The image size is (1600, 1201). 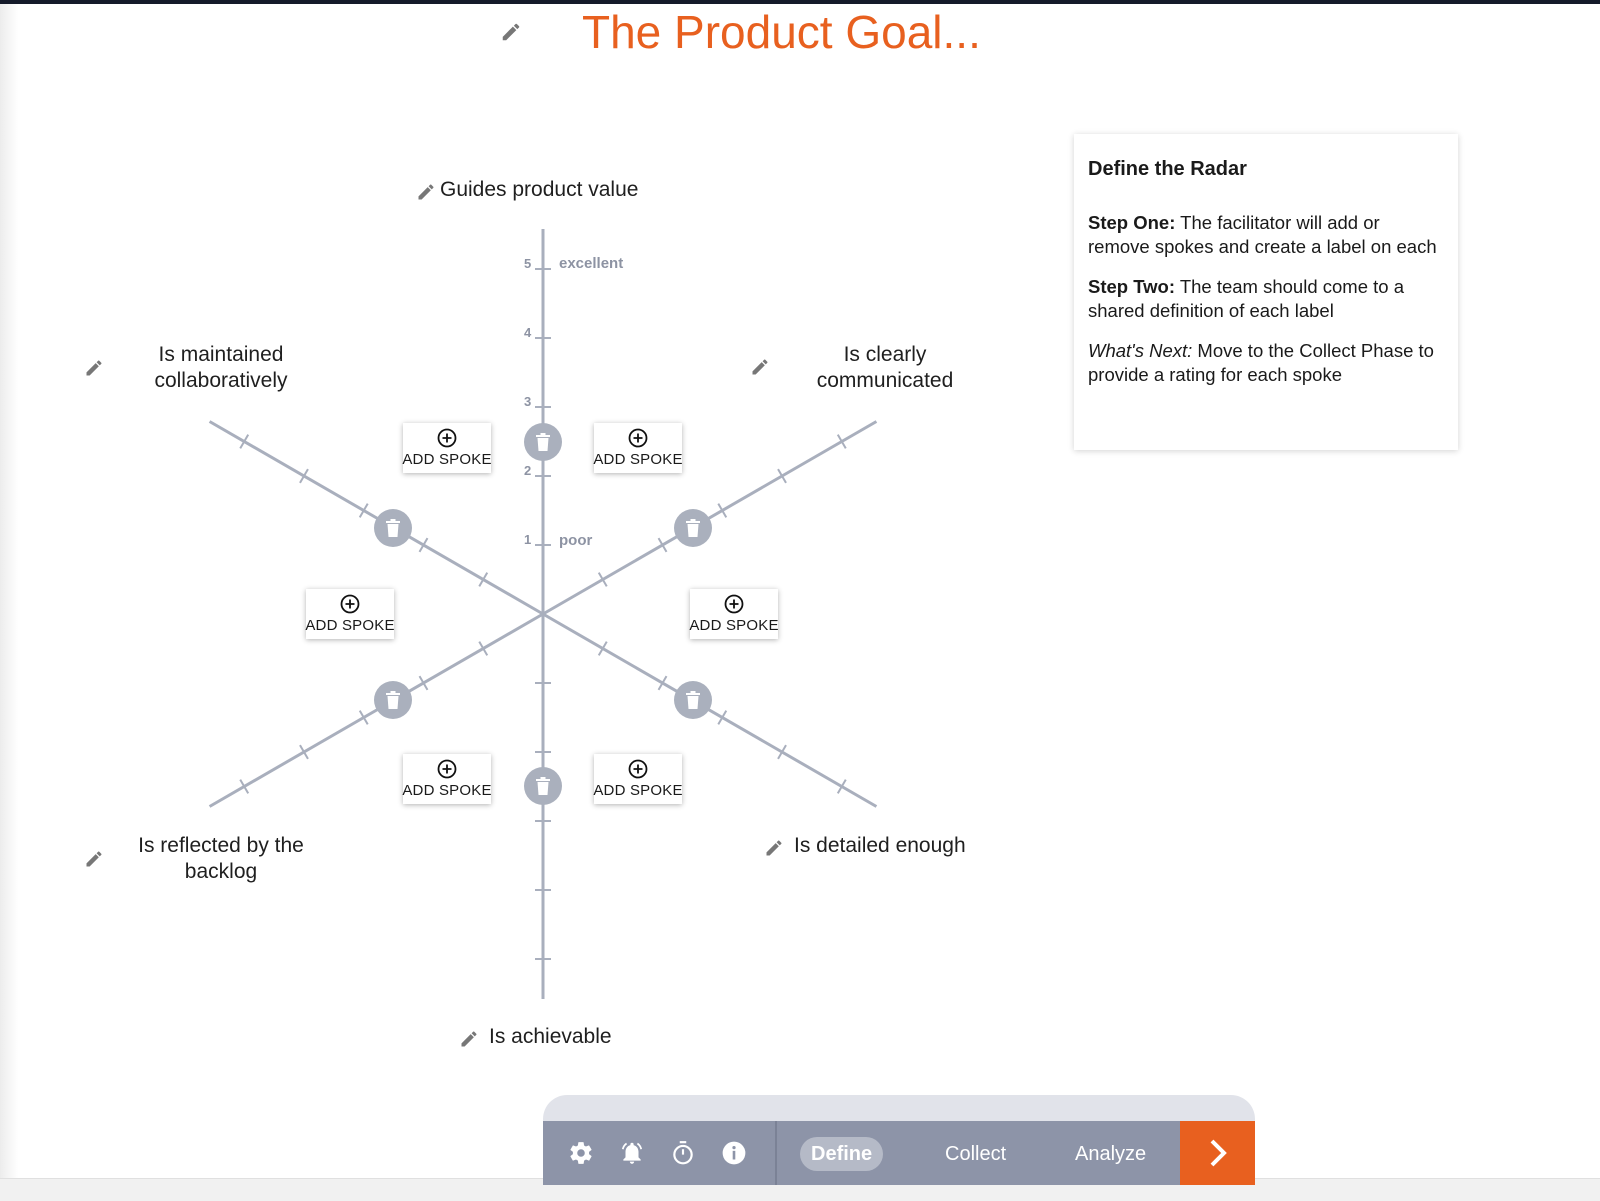 I want to click on scale-high-label: excellent, so click(x=591, y=263).